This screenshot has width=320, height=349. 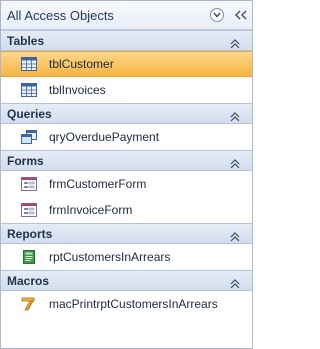 What do you see at coordinates (77, 90) in the screenshot?
I see `item-label: tblInvoices` at bounding box center [77, 90].